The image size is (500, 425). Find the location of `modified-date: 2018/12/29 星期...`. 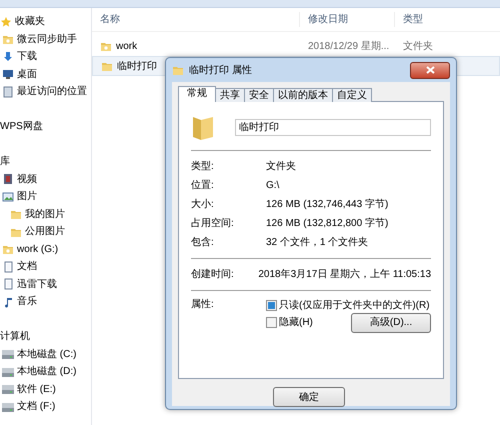

modified-date: 2018/12/29 星期... is located at coordinates (349, 46).